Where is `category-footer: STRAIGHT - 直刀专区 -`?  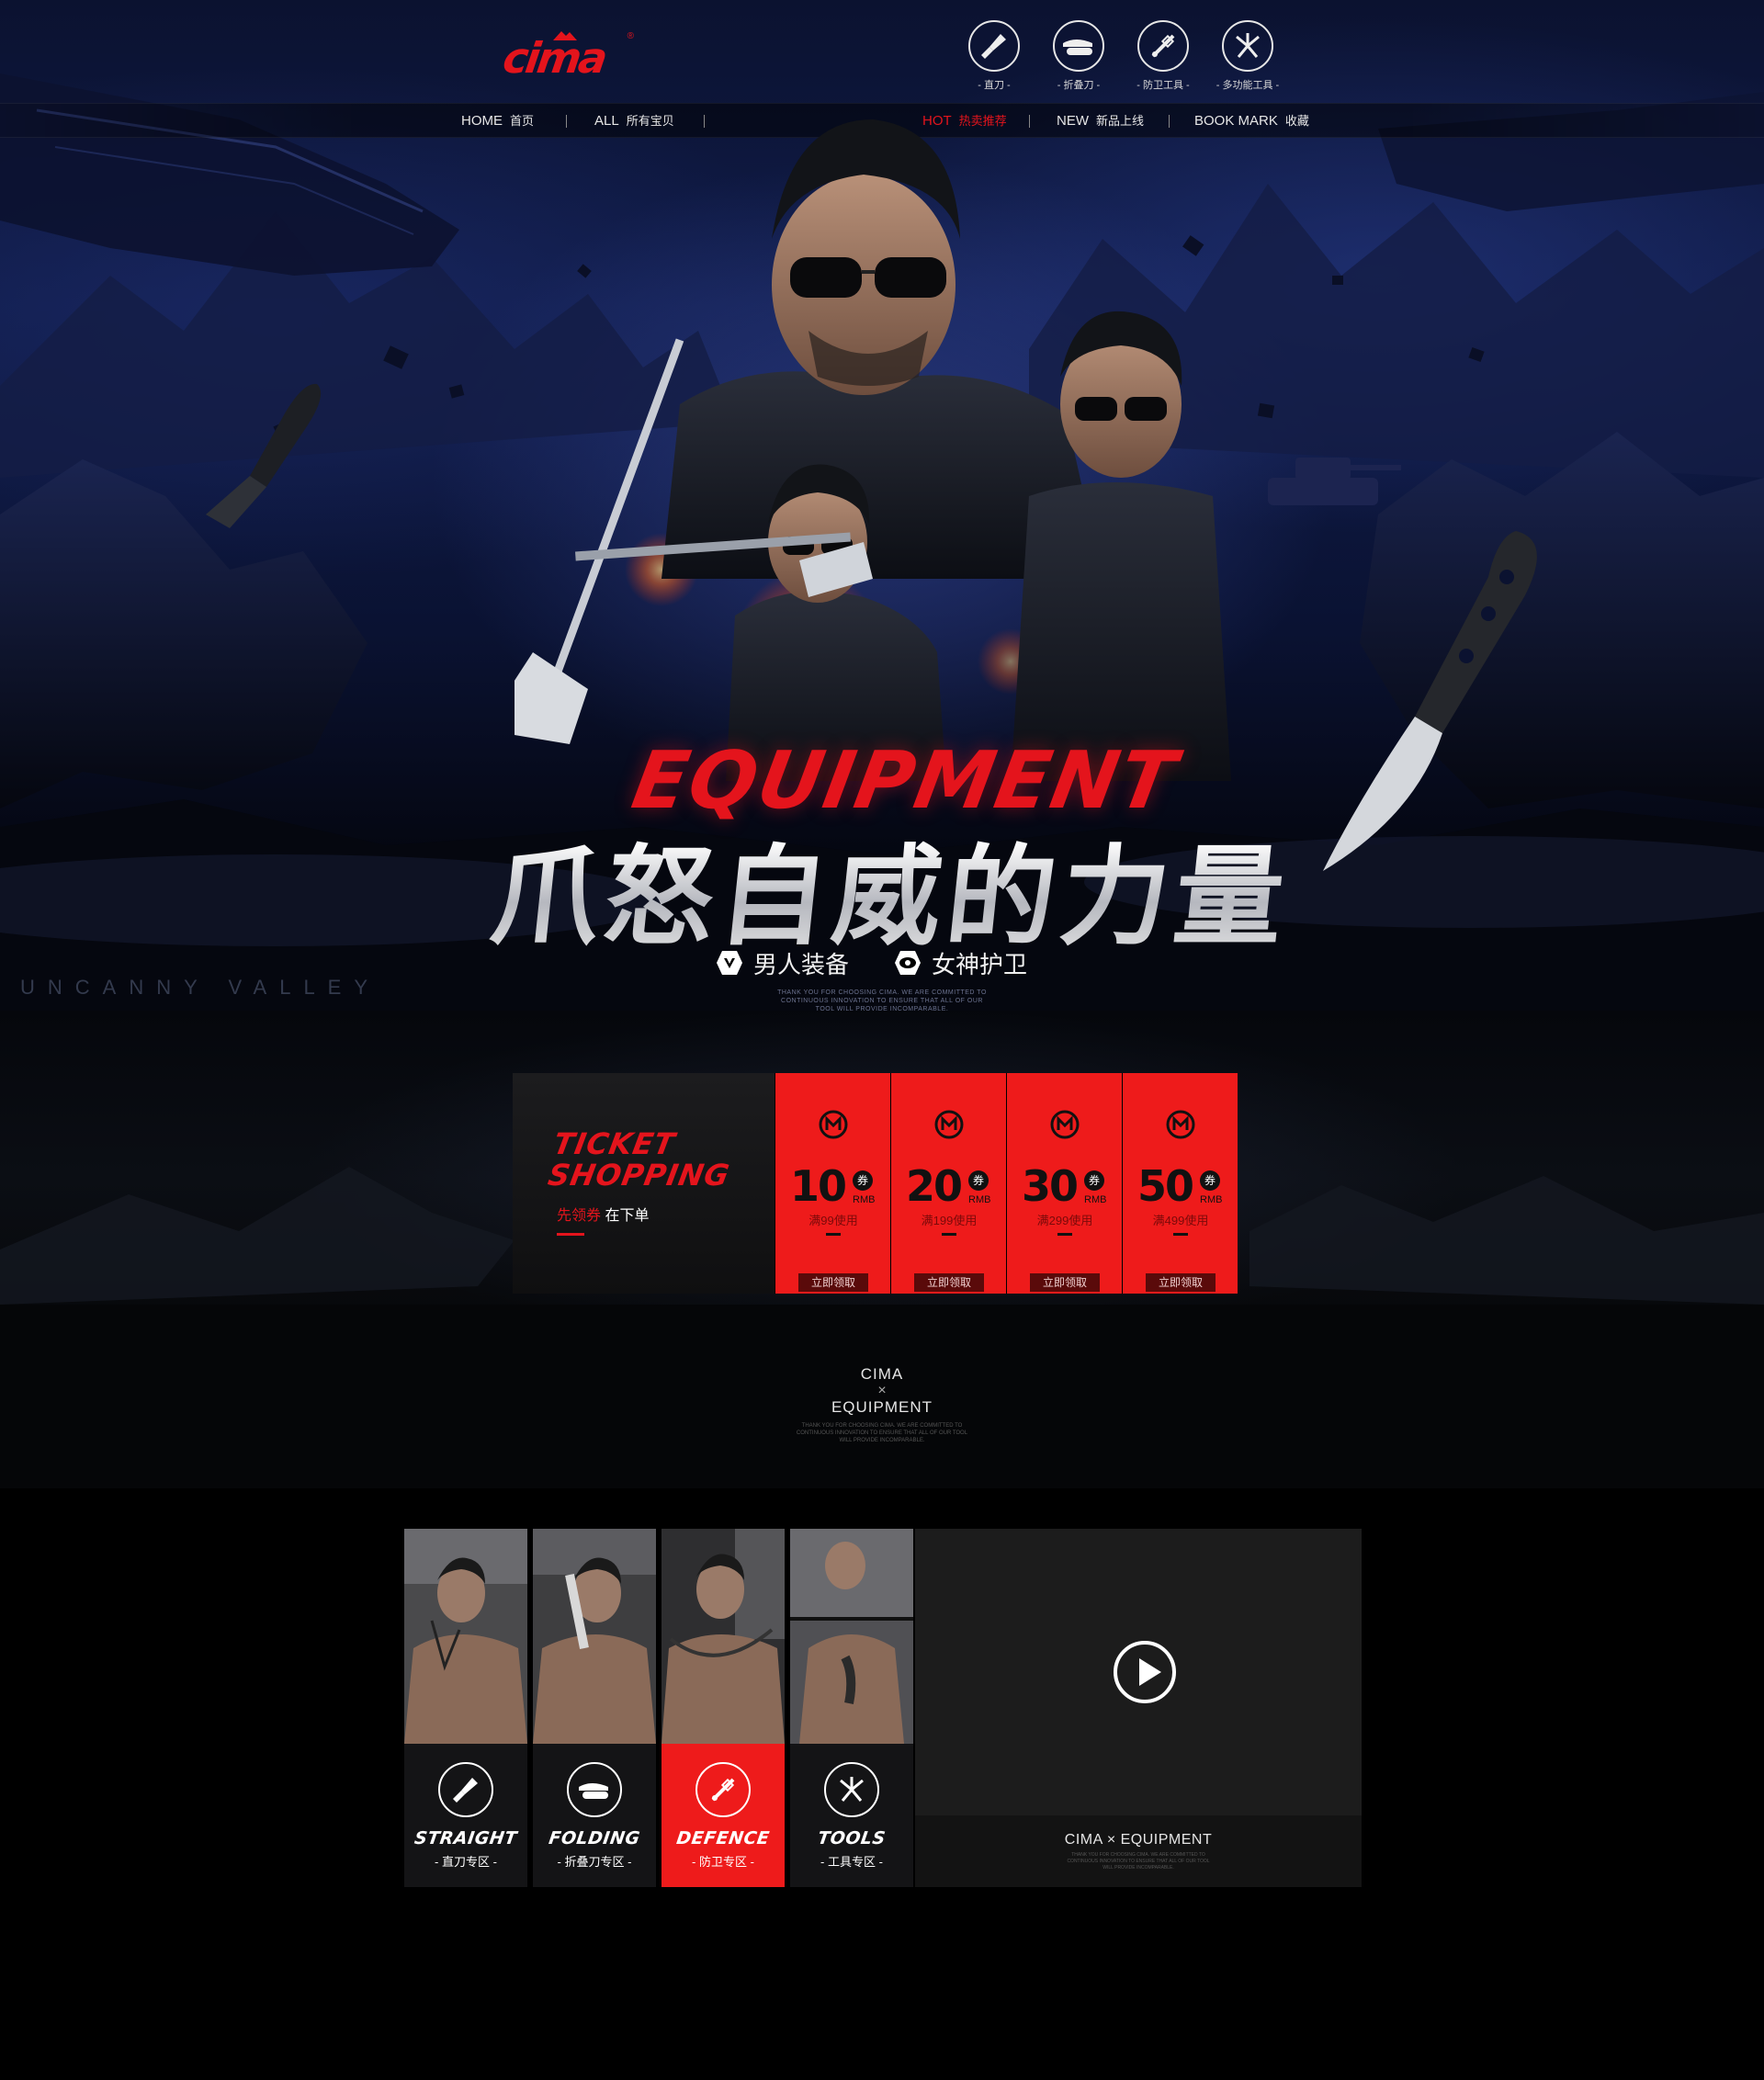 category-footer: STRAIGHT - 直刀专区 - is located at coordinates (465, 1815).